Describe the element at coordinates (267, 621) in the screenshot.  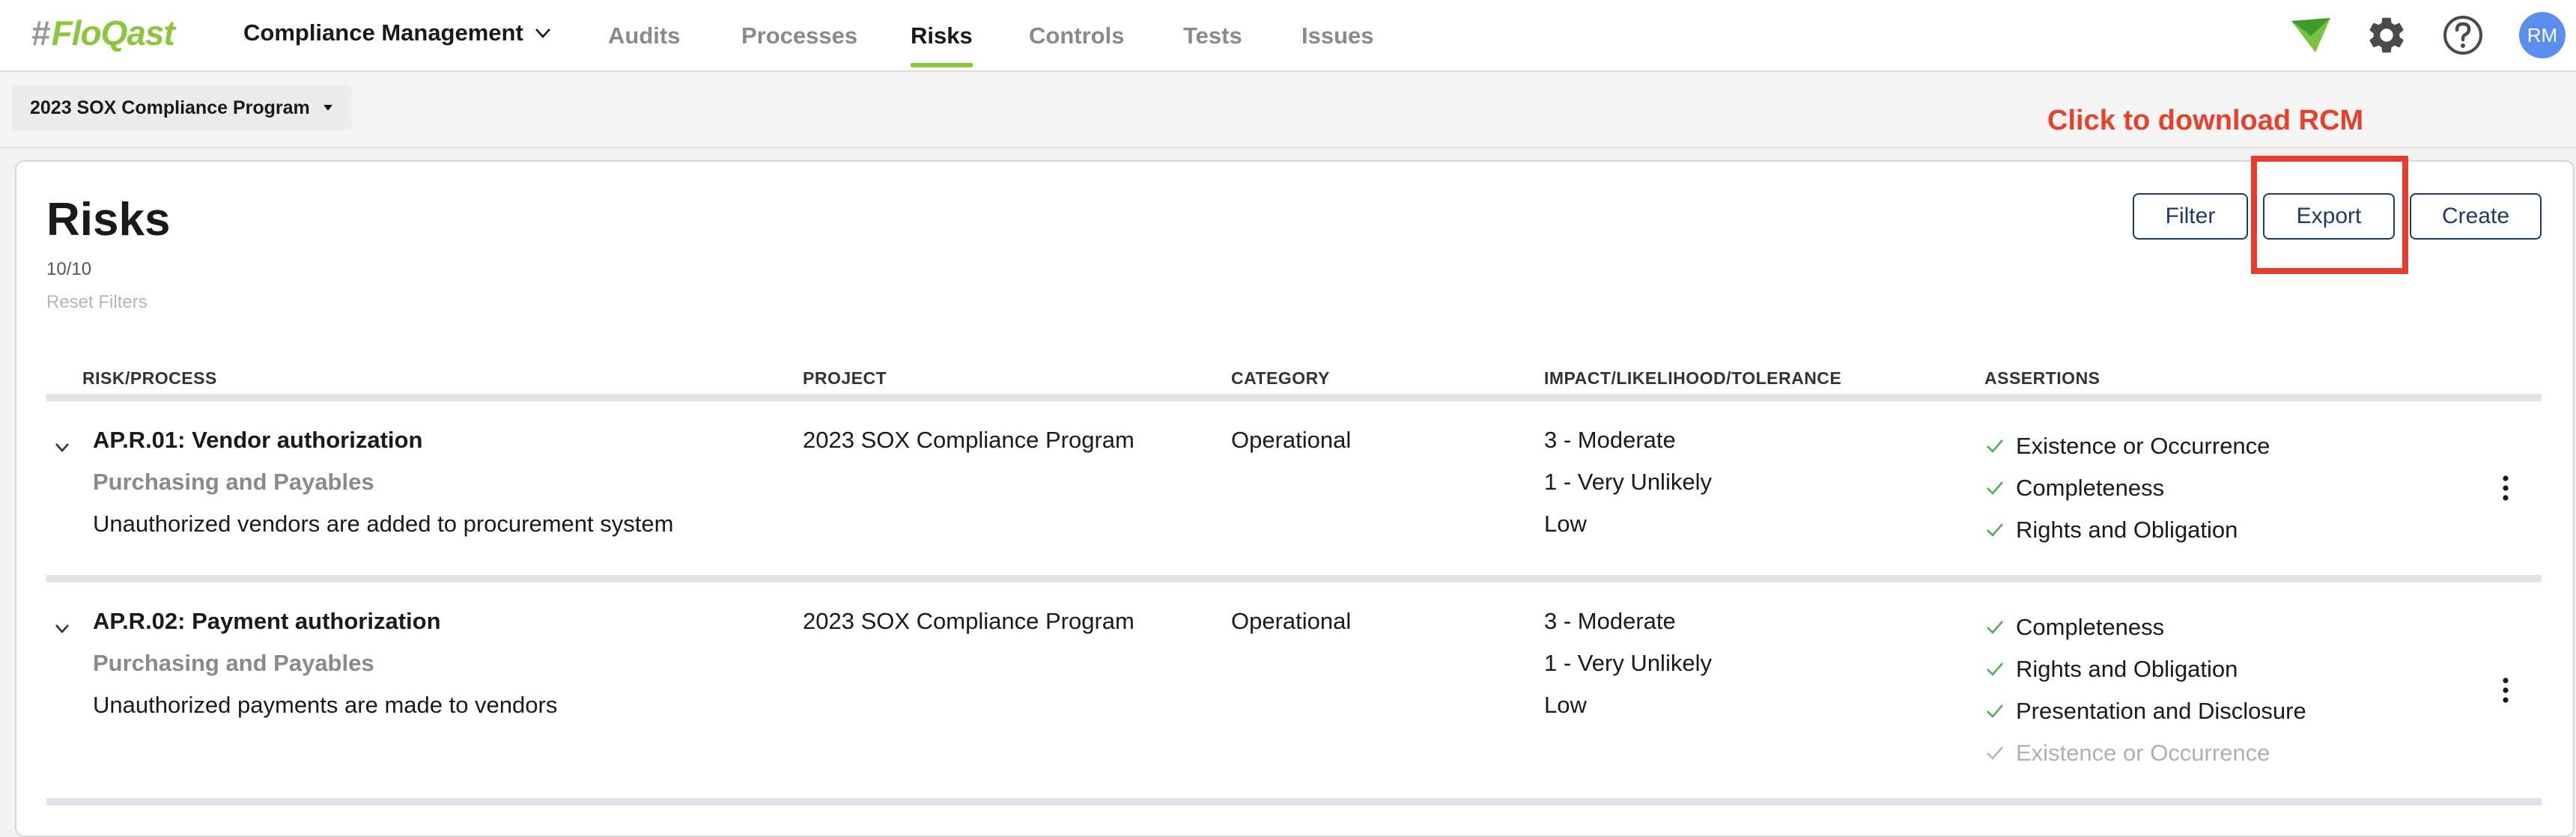
I see `risk-name: AP.R.02: Payment authorization` at that location.